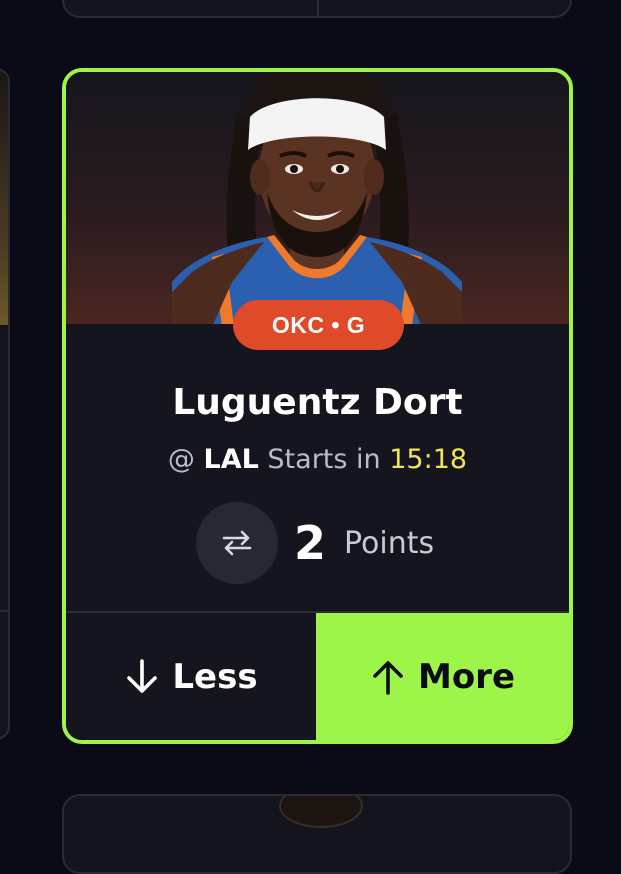  I want to click on projection-stat: Points, so click(389, 543).